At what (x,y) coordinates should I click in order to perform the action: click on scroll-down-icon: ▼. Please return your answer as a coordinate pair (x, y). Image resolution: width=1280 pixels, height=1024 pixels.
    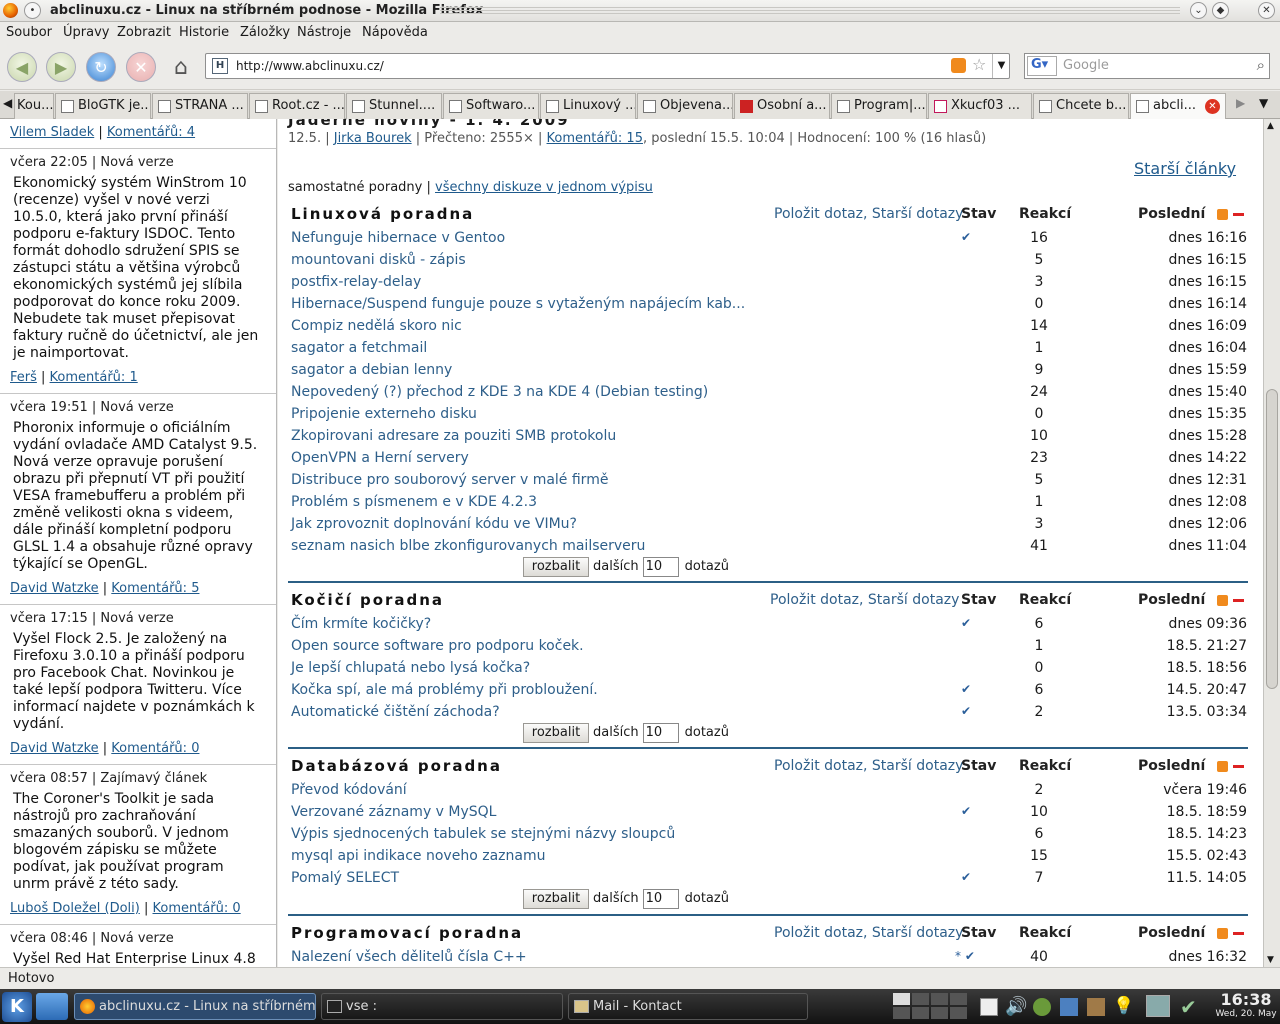
    Looking at the image, I should click on (1270, 960).